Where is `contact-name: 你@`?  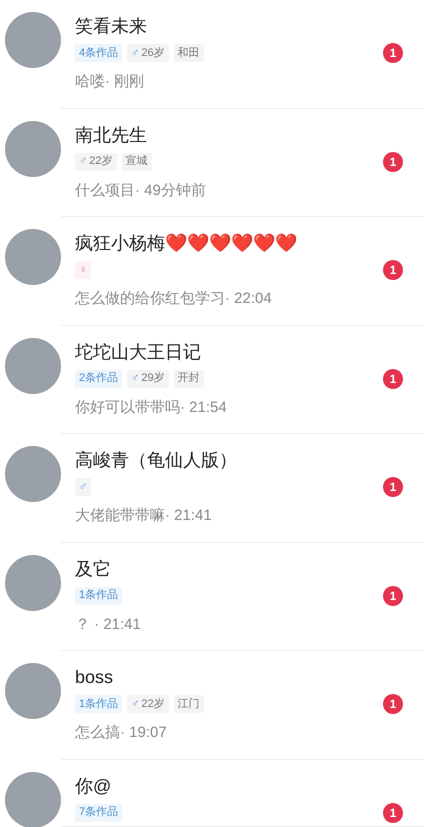
contact-name: 你@ is located at coordinates (93, 786).